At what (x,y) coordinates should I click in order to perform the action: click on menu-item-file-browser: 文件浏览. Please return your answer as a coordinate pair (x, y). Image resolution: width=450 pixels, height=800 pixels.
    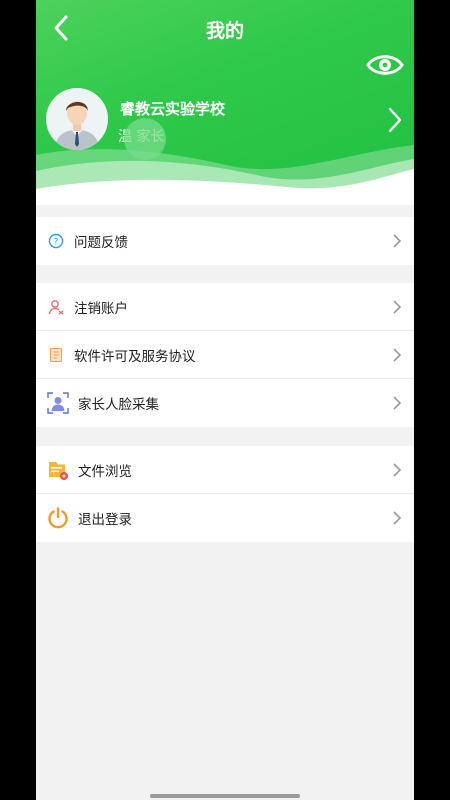
    Looking at the image, I should click on (225, 470).